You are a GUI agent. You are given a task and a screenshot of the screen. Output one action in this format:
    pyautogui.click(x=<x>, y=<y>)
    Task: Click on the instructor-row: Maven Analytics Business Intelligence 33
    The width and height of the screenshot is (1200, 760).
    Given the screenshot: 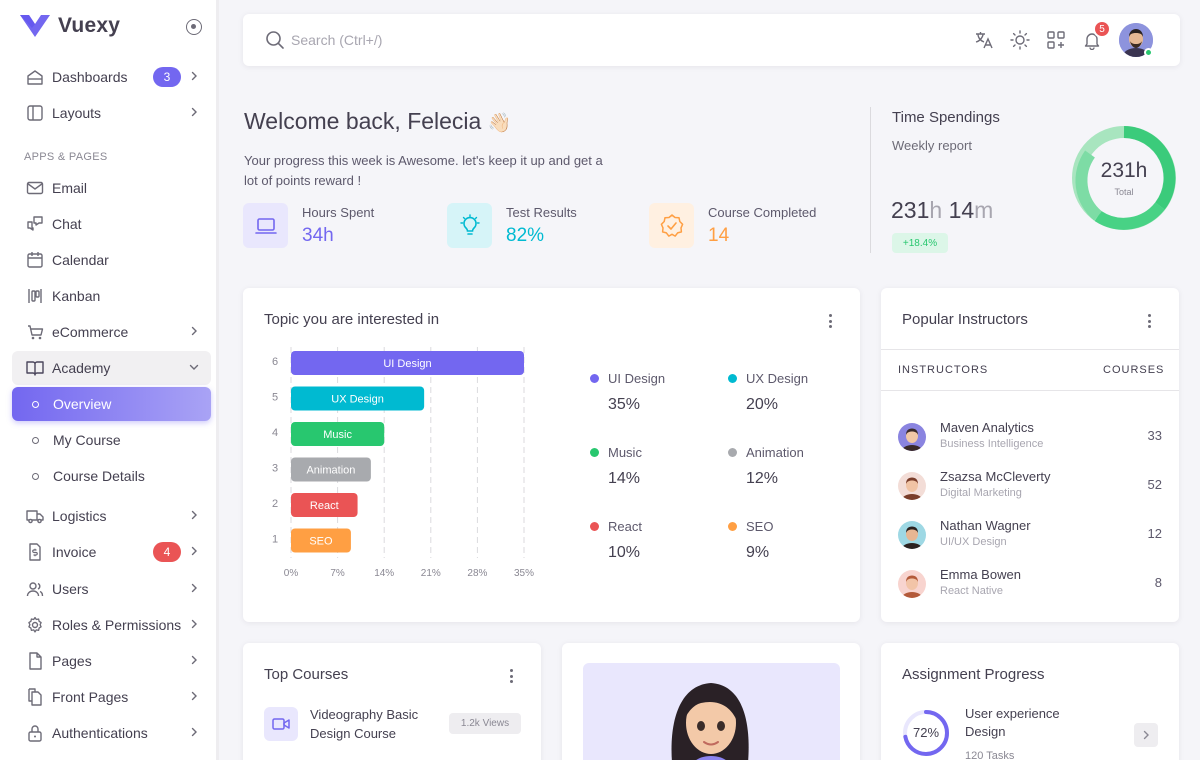 What is the action you would take?
    pyautogui.click(x=1031, y=438)
    